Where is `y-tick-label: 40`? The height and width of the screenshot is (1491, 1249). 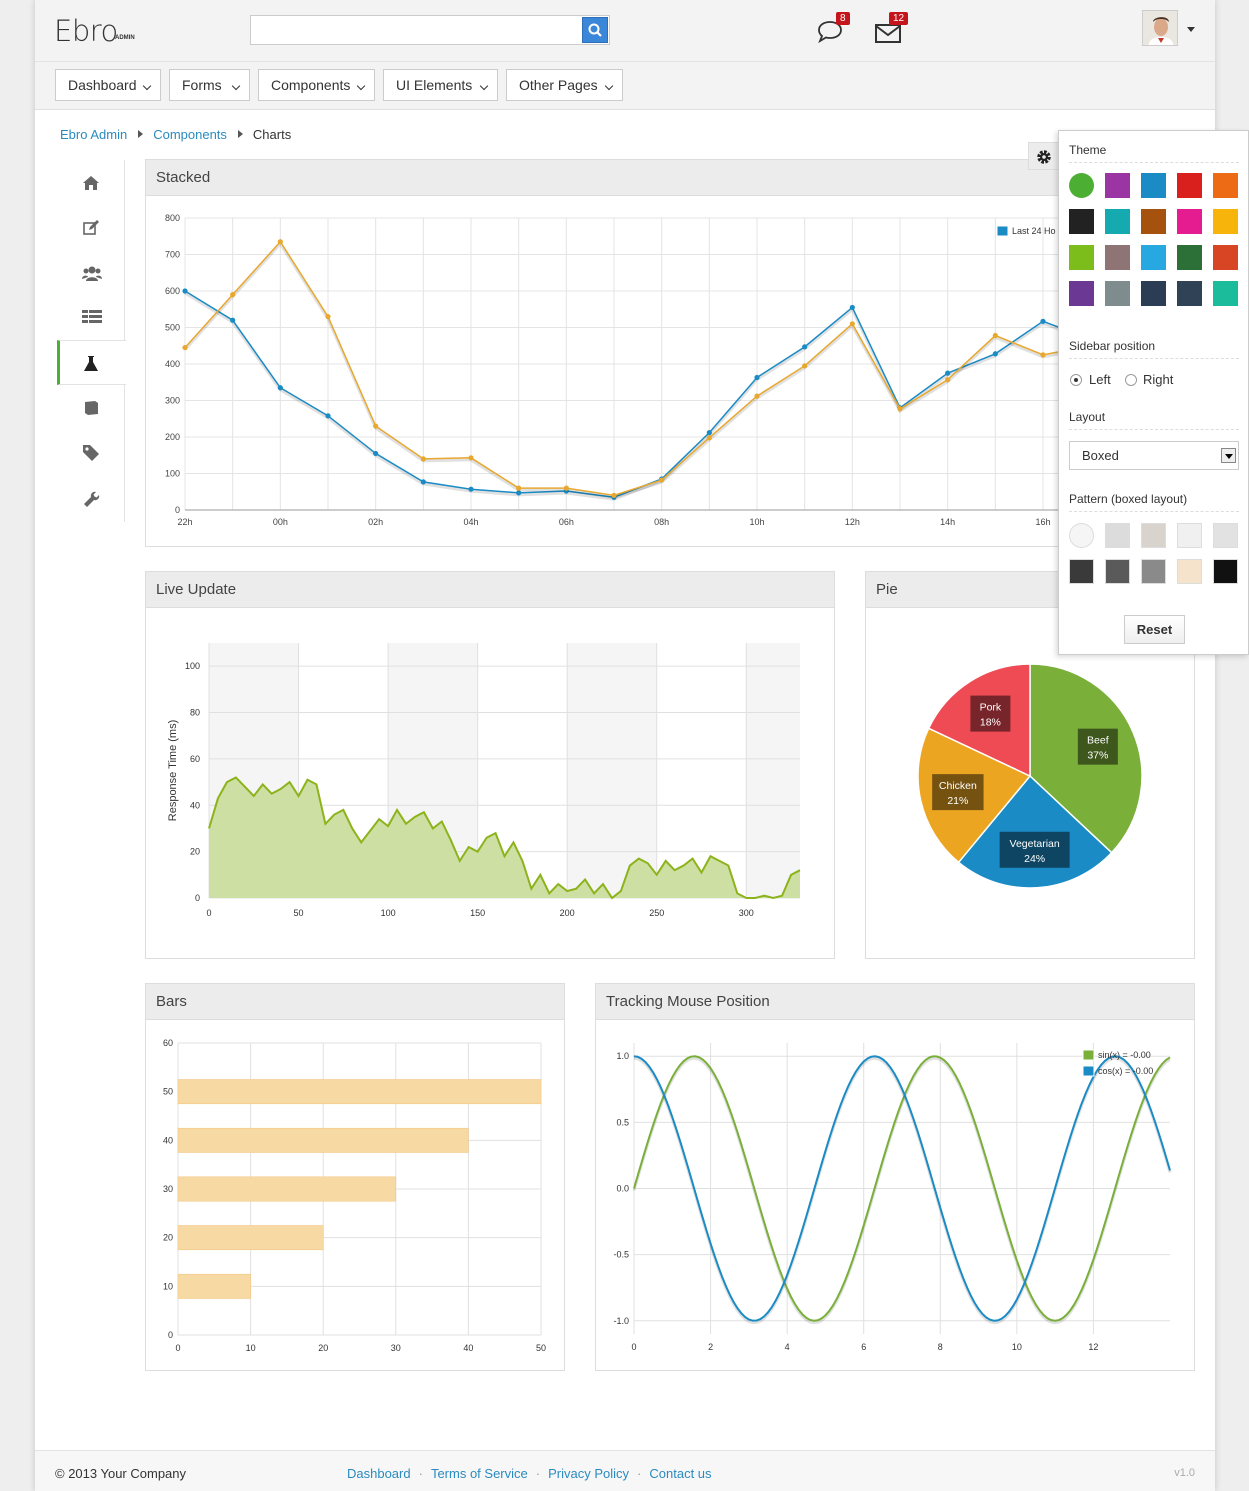 y-tick-label: 40 is located at coordinates (168, 1140).